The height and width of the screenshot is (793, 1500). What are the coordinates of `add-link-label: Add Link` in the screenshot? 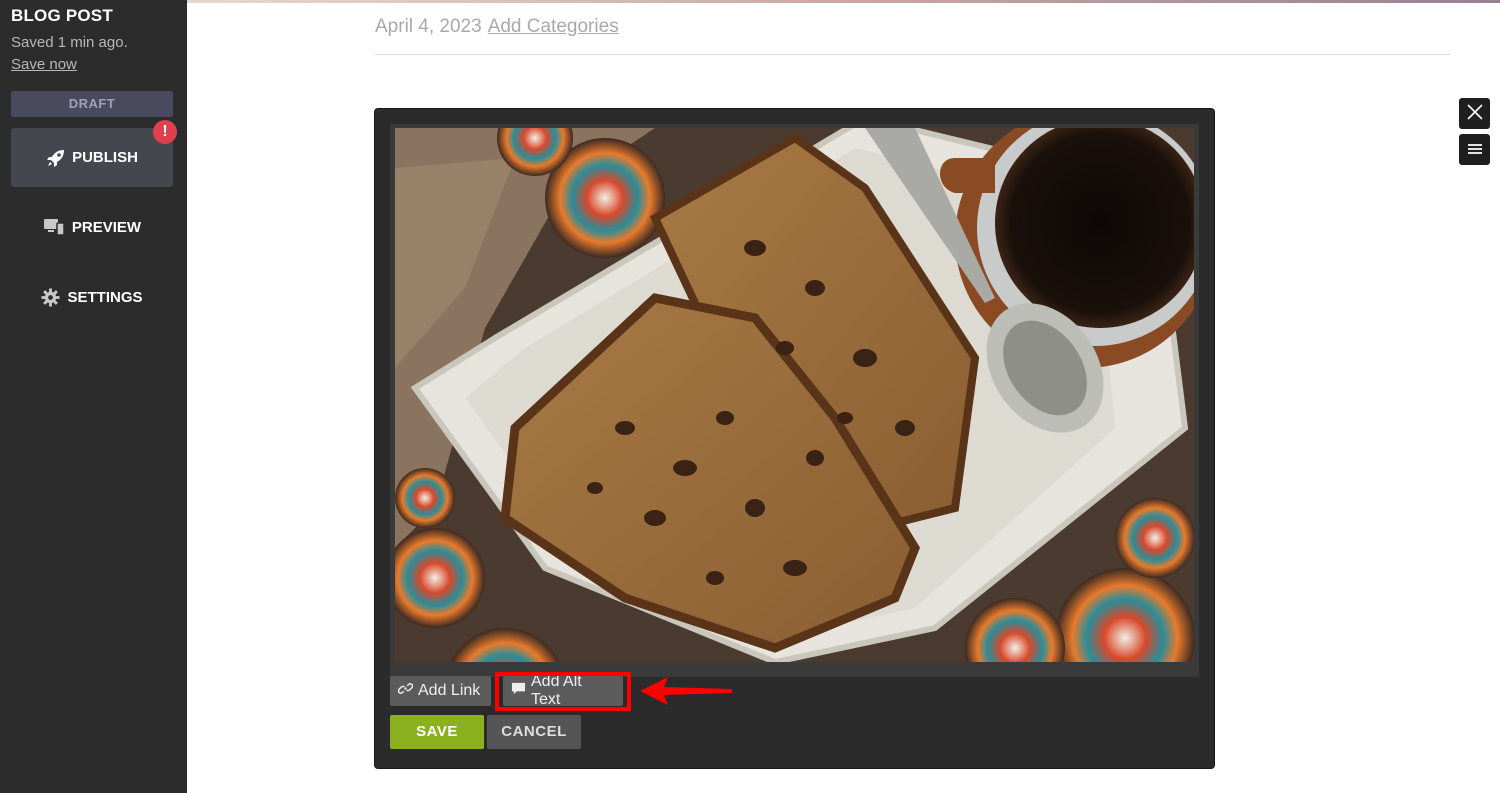 It's located at (449, 690).